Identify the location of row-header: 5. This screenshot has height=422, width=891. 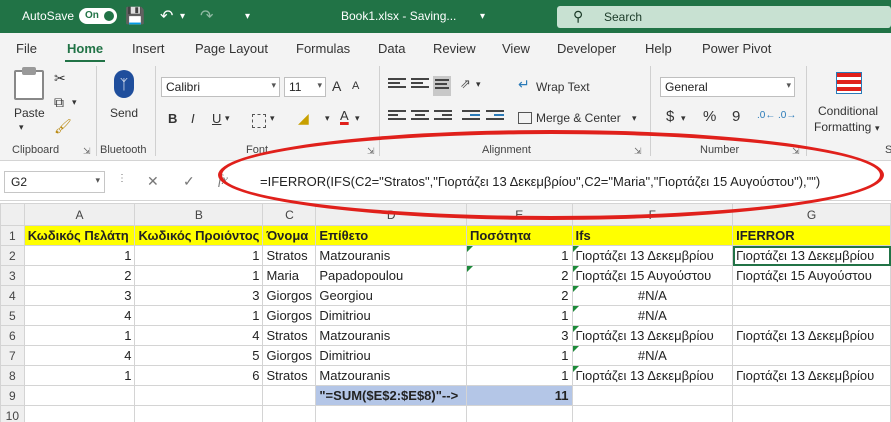
(12, 315).